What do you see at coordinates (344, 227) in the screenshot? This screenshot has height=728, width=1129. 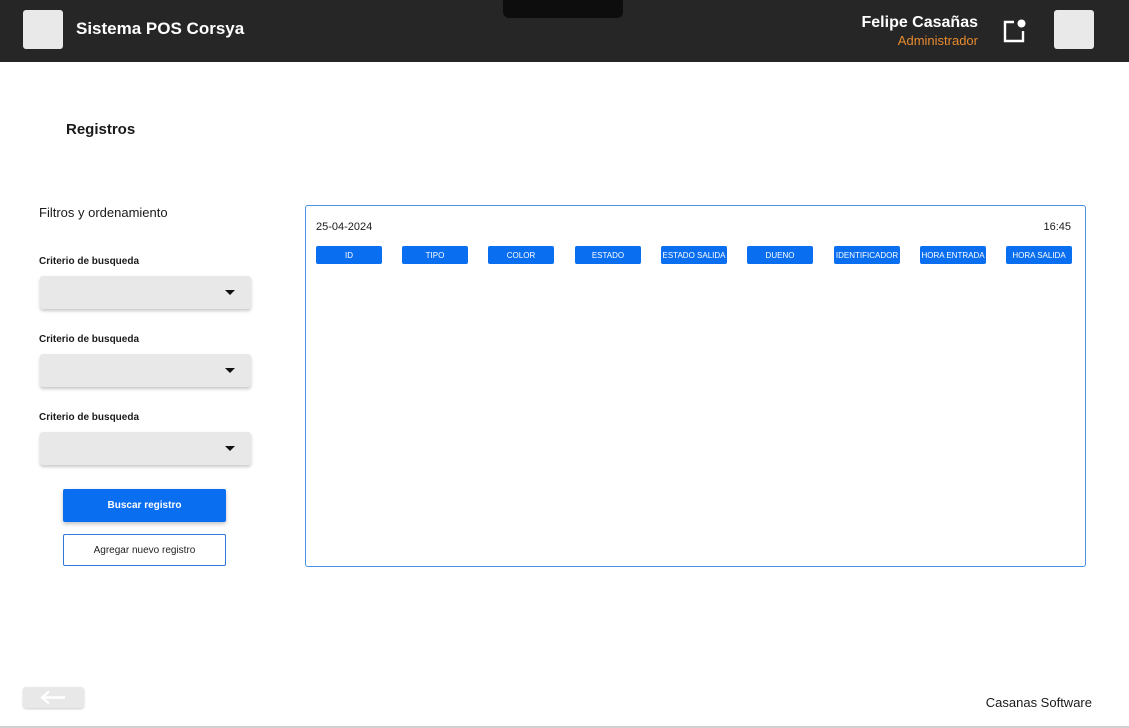 I see `records-date: 25-04-2024` at bounding box center [344, 227].